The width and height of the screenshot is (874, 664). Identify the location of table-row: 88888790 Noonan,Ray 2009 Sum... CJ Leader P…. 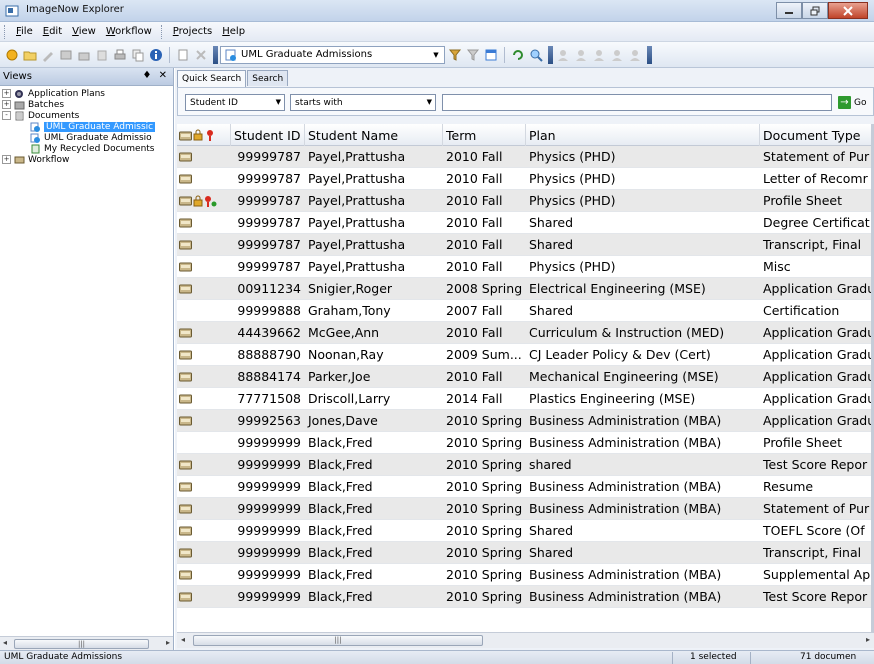
(525, 355).